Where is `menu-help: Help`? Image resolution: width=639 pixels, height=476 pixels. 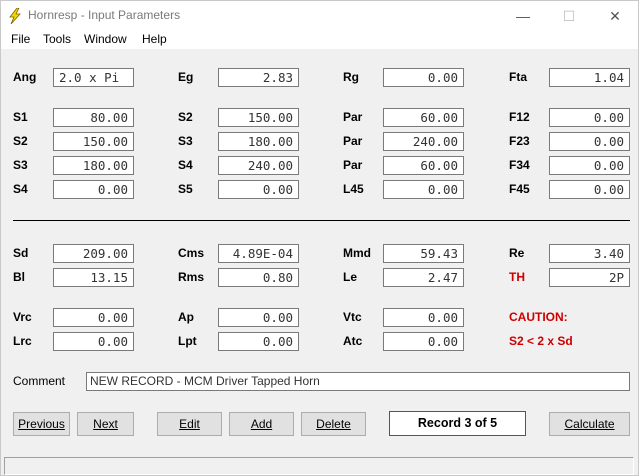 menu-help: Help is located at coordinates (154, 39).